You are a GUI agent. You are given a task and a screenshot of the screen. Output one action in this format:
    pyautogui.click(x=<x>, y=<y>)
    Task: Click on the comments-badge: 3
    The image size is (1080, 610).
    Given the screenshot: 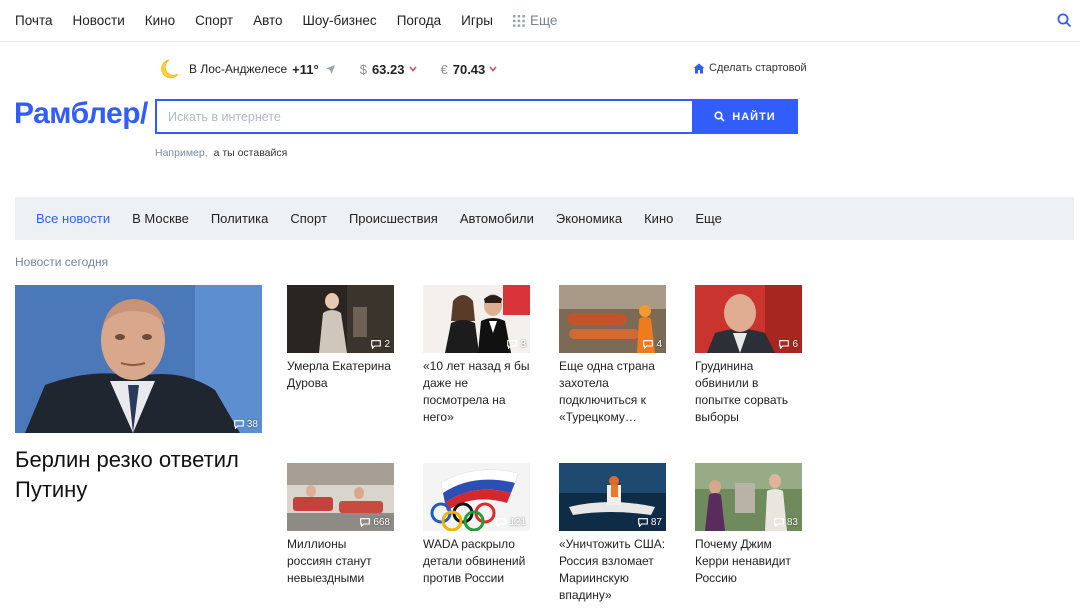 What is the action you would take?
    pyautogui.click(x=516, y=344)
    